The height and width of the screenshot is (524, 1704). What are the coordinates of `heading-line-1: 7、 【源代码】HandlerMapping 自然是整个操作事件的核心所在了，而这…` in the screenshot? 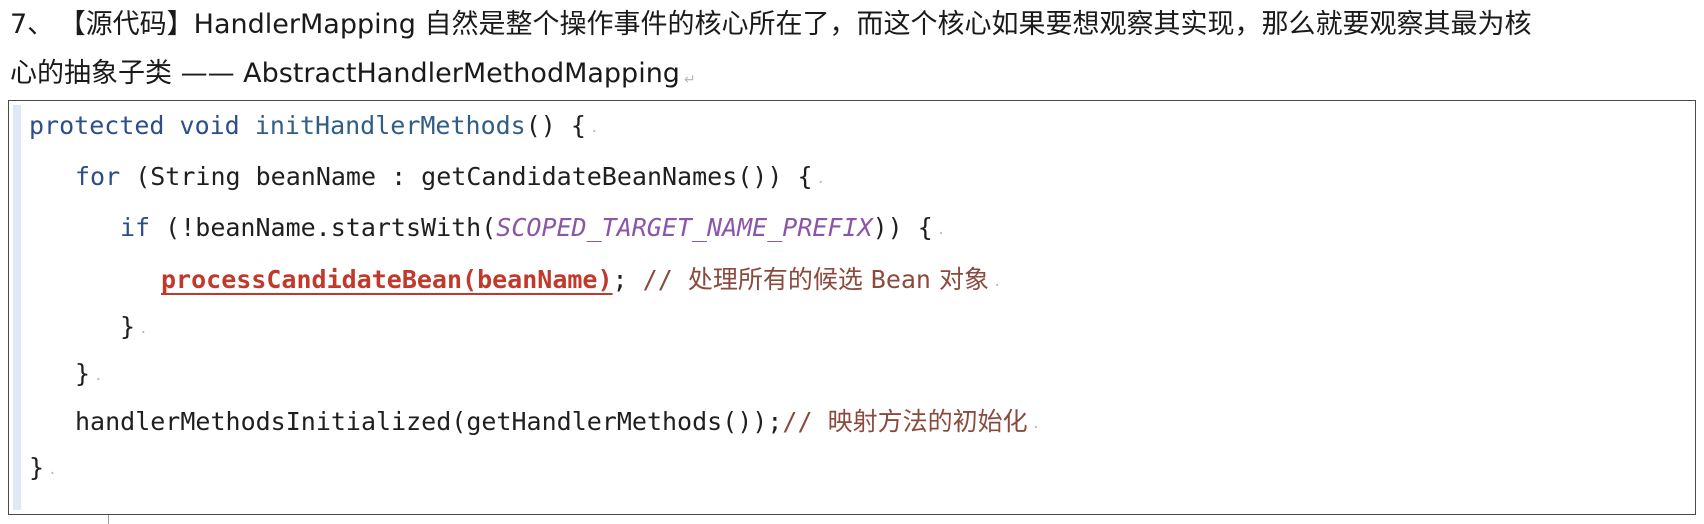 It's located at (855, 24).